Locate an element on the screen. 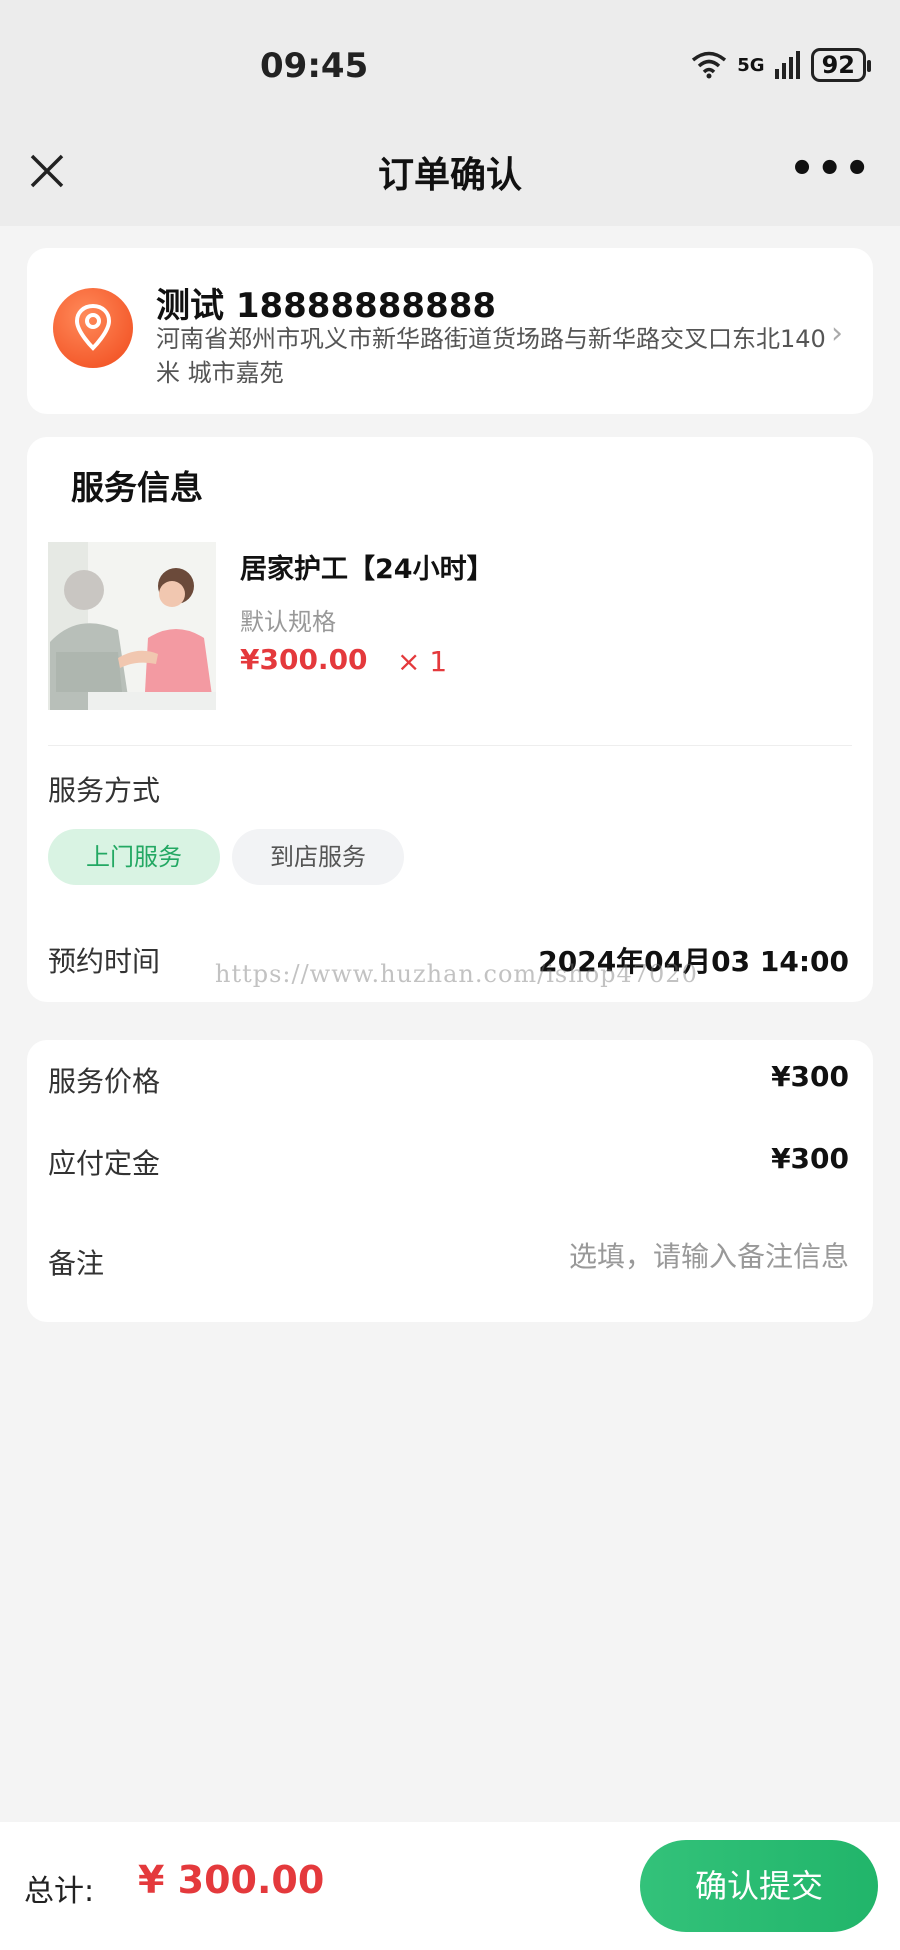 This screenshot has width=900, height=1950. service-info-heading: 服务信息 is located at coordinates (137, 487).